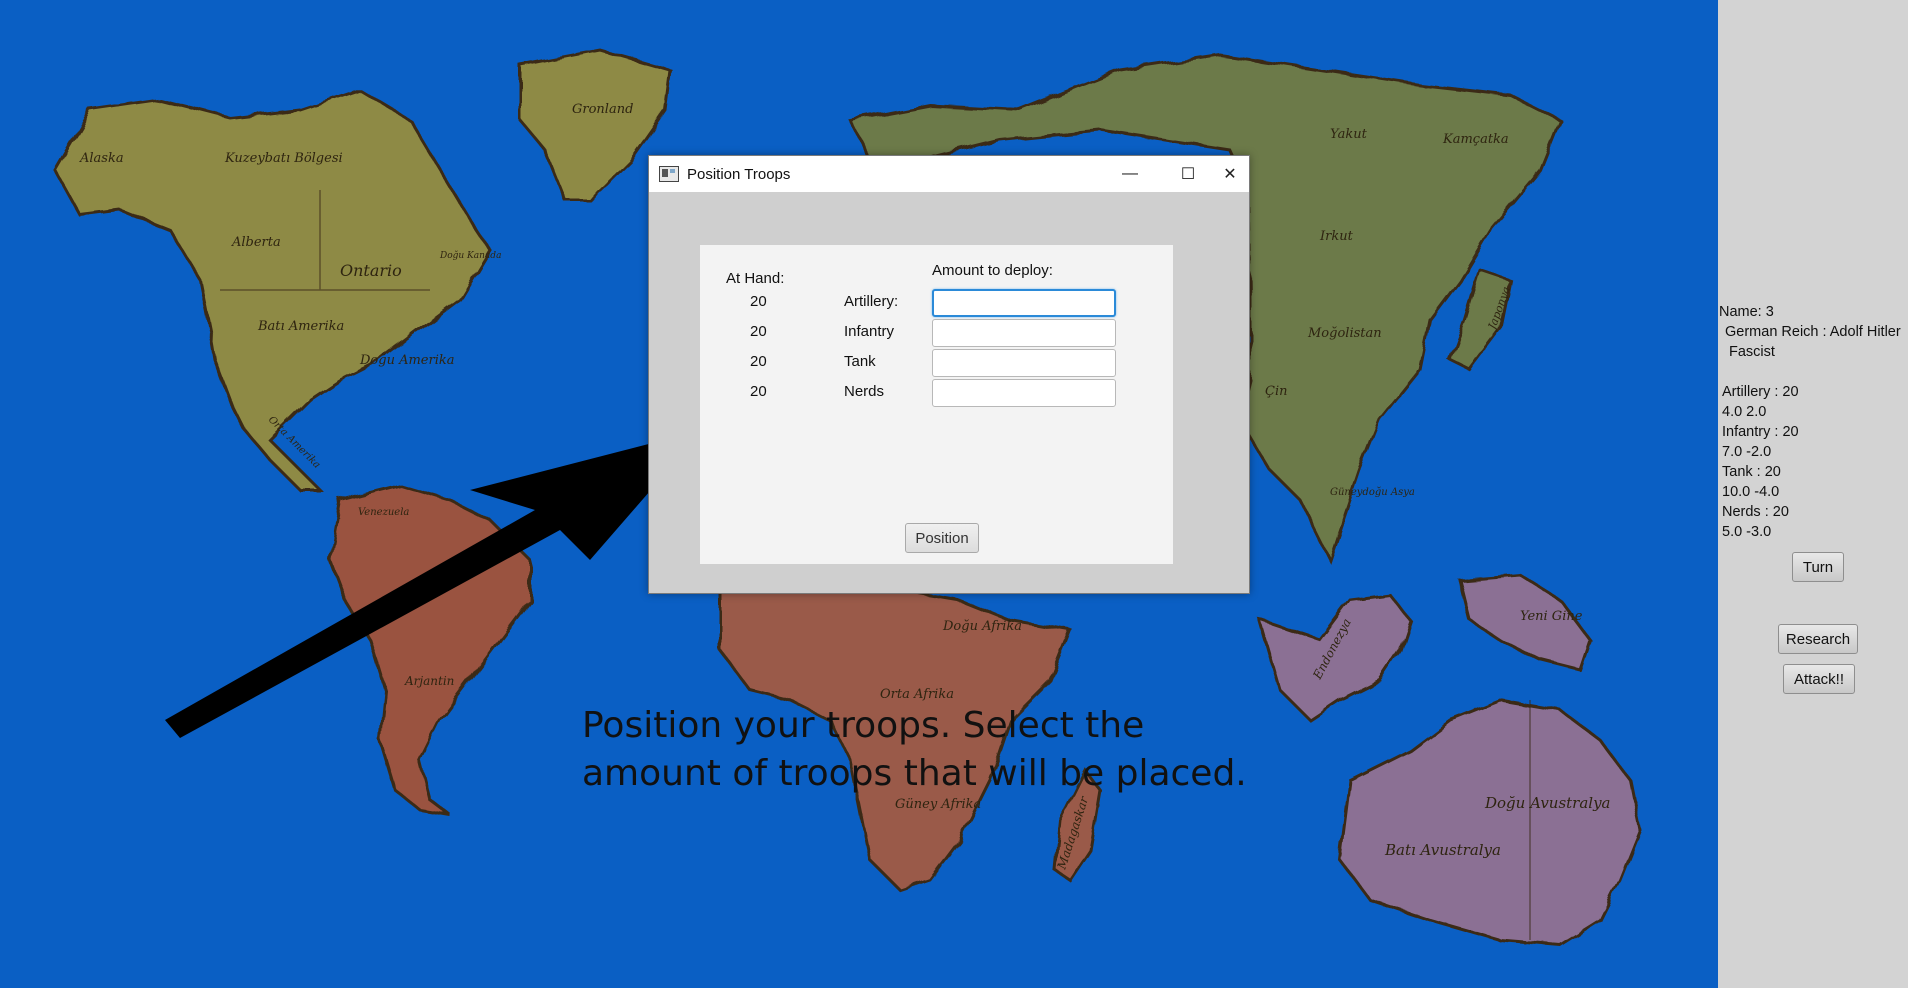  What do you see at coordinates (917, 694) in the screenshot?
I see `map-label: Orta Afrika` at bounding box center [917, 694].